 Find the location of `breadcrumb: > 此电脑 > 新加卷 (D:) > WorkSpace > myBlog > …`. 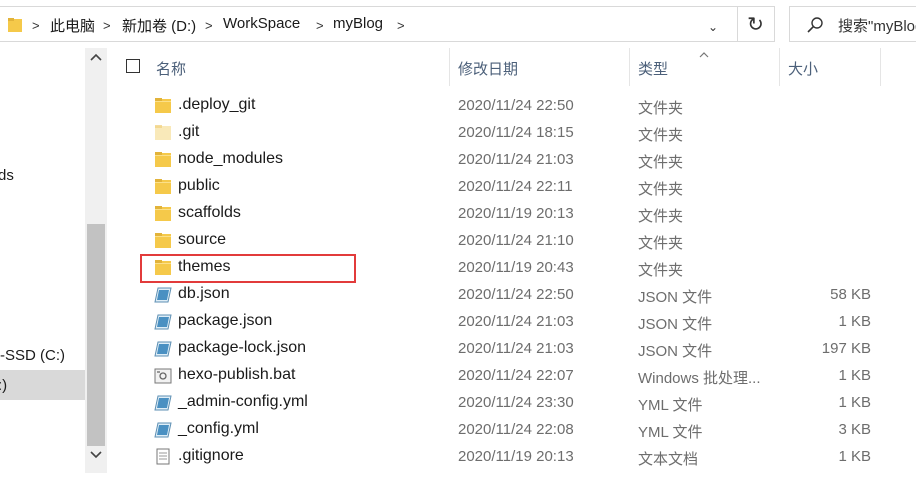

breadcrumb: > 此电脑 > 新加卷 (D:) > WorkSpace > myBlog > … is located at coordinates (369, 24).